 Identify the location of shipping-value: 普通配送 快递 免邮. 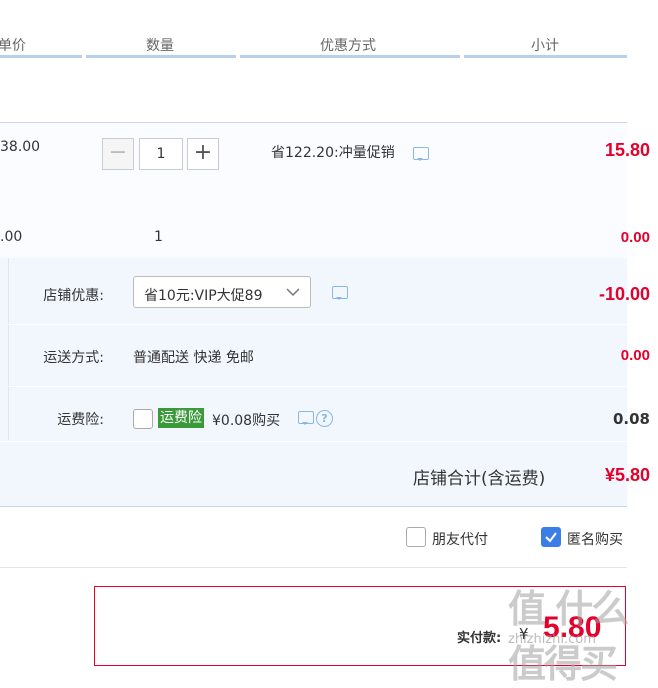
(193, 358).